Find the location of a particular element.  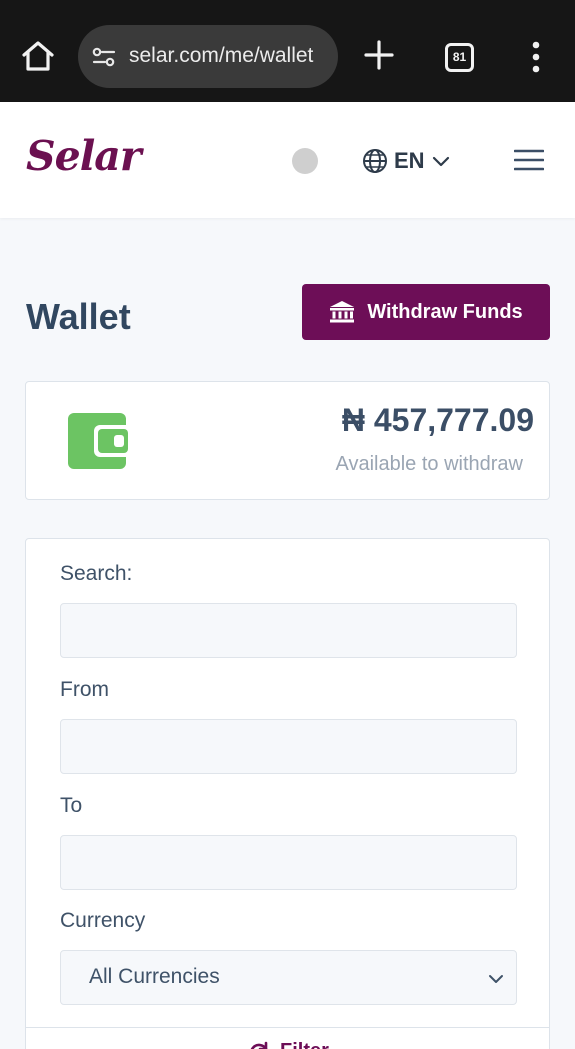

withdraw-funds-button: Withdraw Funds is located at coordinates (426, 312).